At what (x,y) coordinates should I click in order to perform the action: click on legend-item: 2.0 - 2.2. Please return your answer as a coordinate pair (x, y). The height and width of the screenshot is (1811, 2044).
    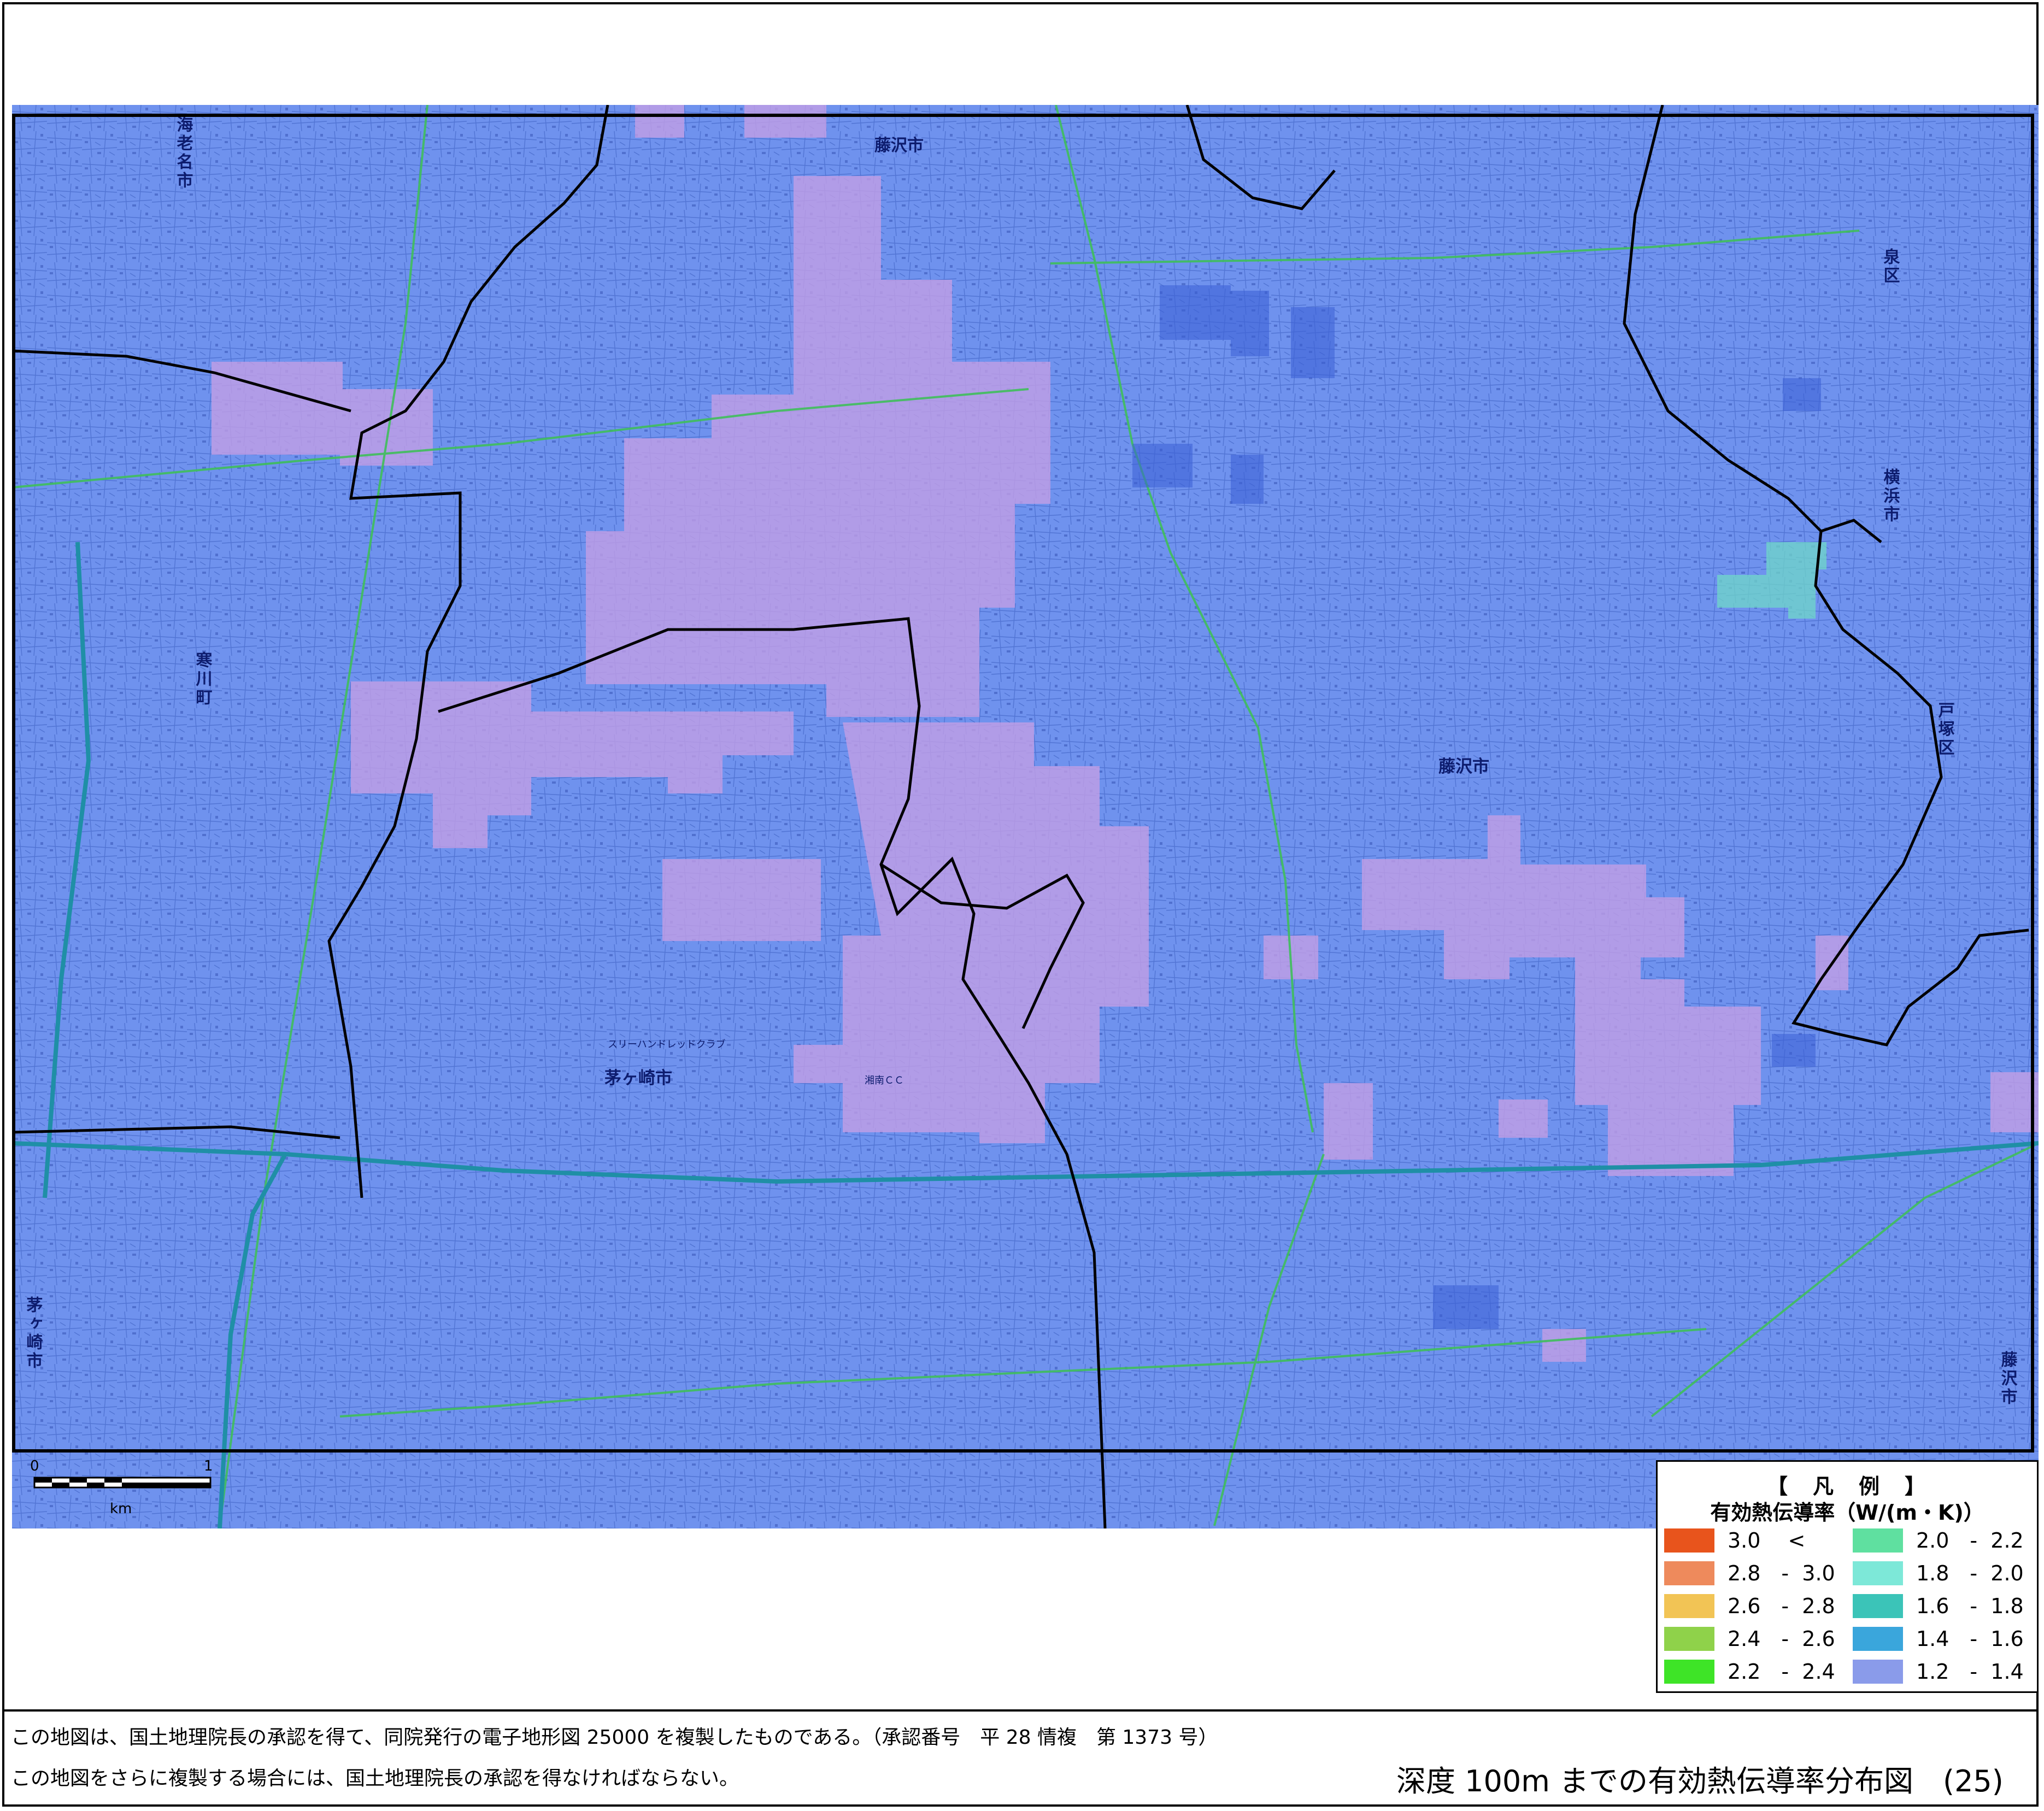
    Looking at the image, I should click on (1943, 1540).